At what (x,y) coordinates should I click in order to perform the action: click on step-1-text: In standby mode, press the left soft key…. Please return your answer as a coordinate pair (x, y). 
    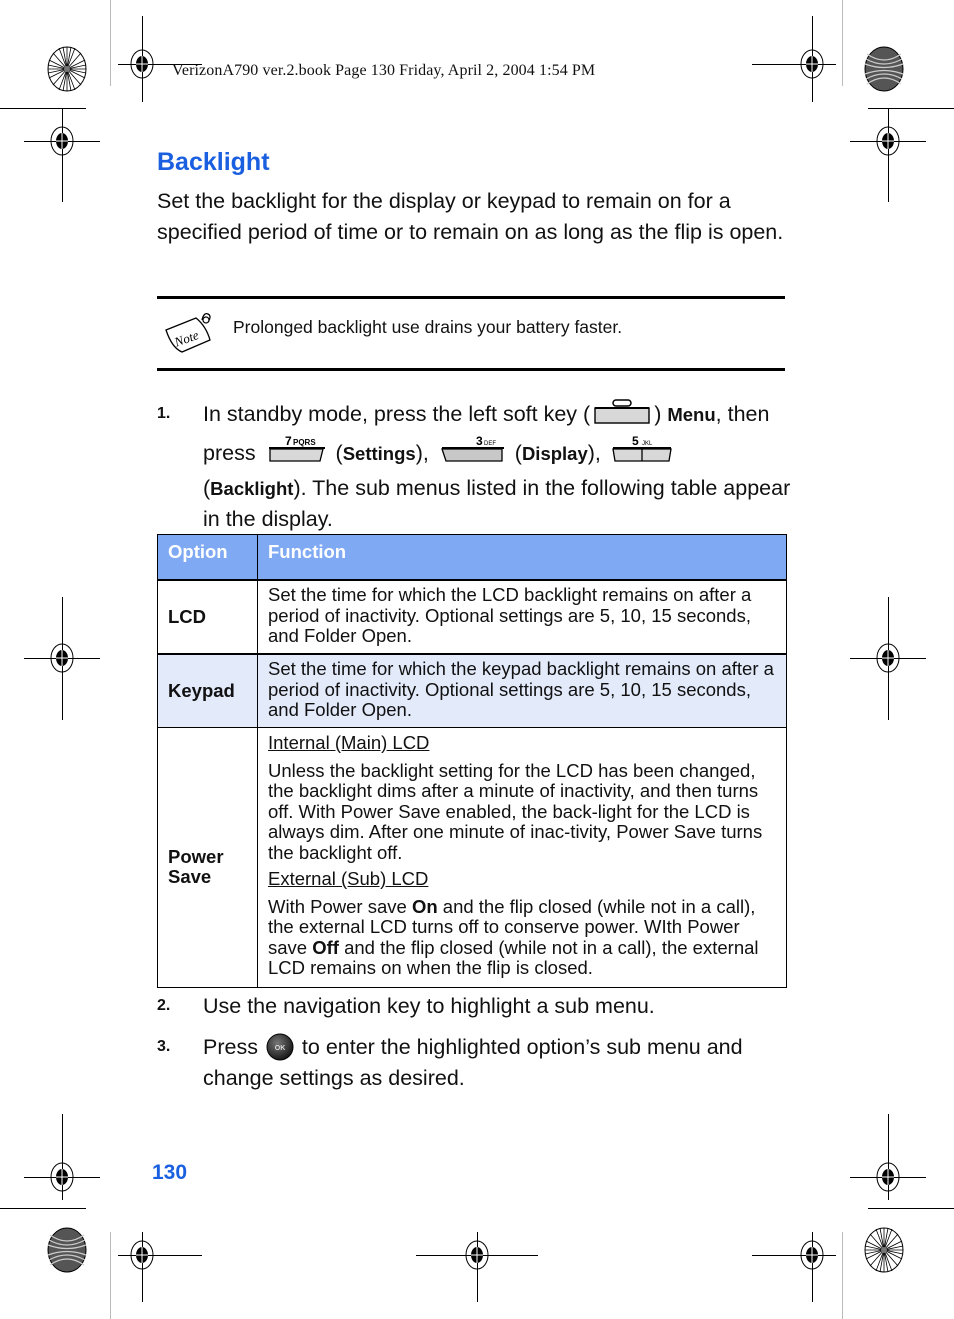
    Looking at the image, I should click on (498, 467).